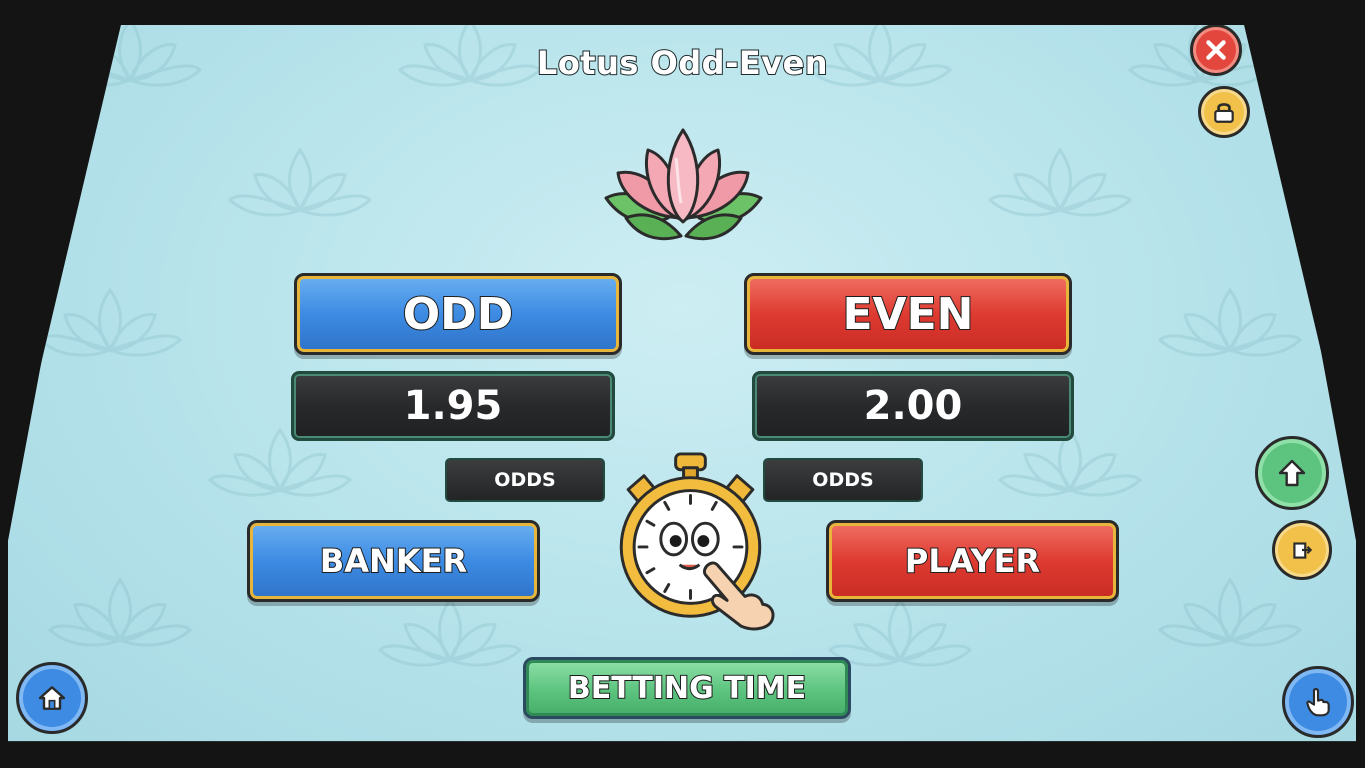  I want to click on banker-bet-button: BANKER, so click(393, 561).